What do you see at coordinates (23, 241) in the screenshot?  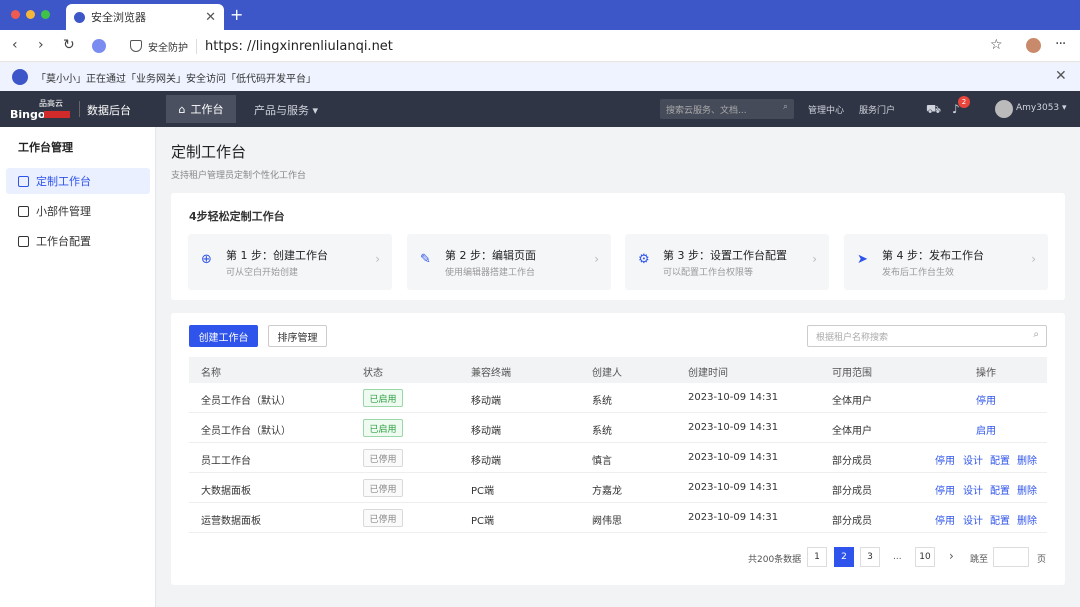 I see `sliders-icon` at bounding box center [23, 241].